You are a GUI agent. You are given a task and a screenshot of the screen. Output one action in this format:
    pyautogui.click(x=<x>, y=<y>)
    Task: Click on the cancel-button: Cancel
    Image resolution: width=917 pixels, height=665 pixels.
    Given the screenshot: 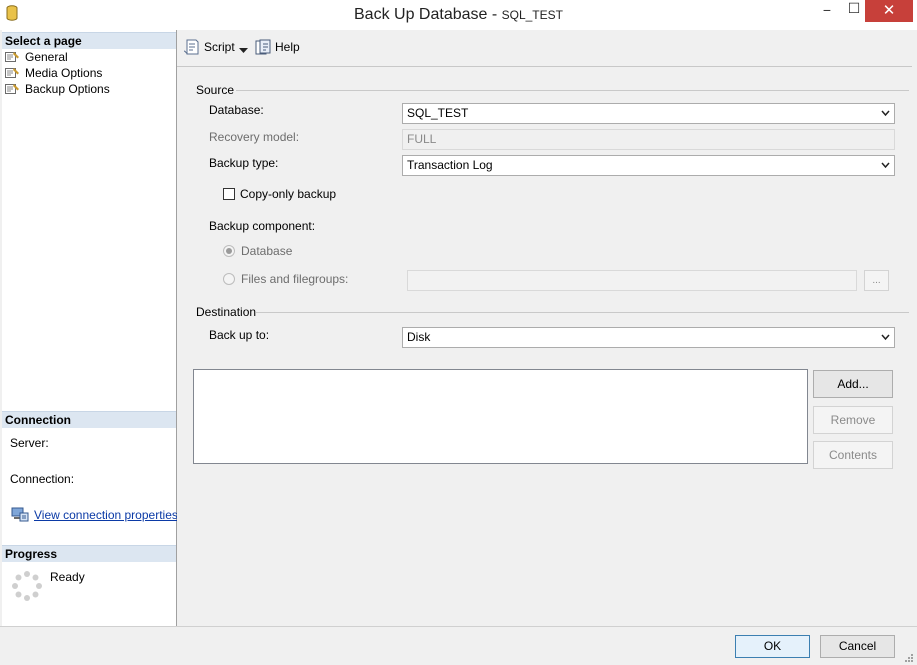 What is the action you would take?
    pyautogui.click(x=857, y=646)
    